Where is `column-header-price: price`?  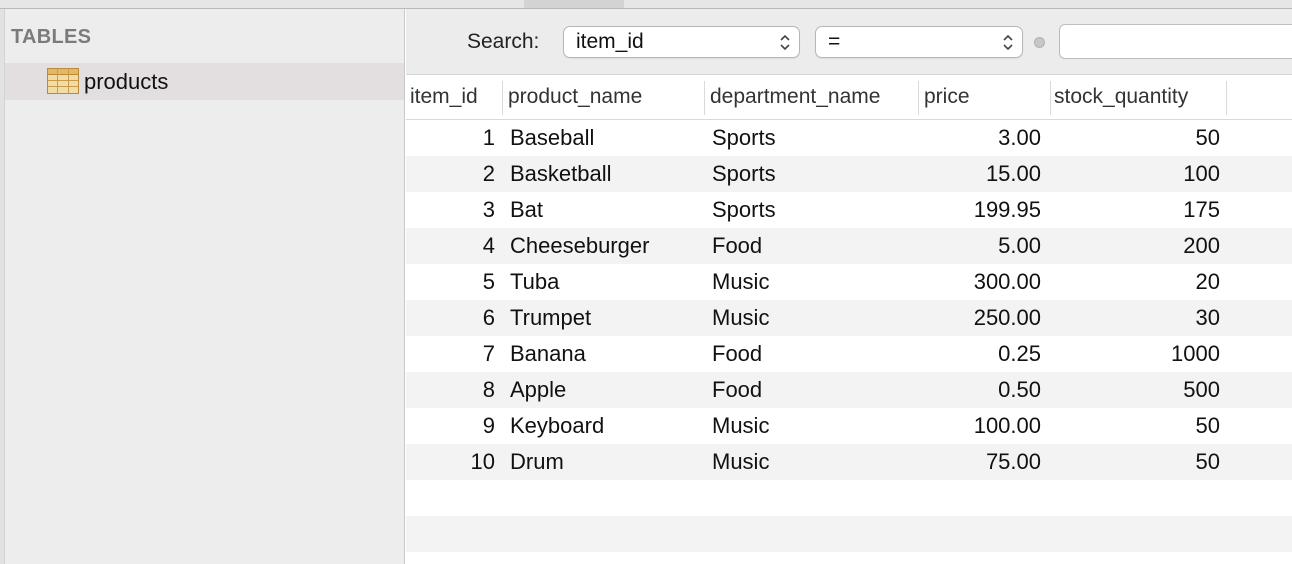 column-header-price: price is located at coordinates (985, 98).